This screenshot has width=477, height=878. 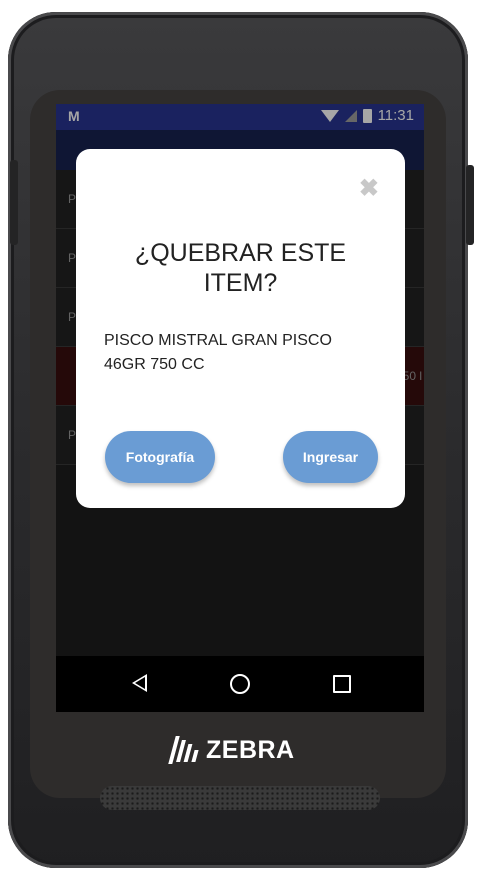 What do you see at coordinates (218, 352) in the screenshot?
I see `item-description: PISCO MISTRAL GRAN PISCO 46GR 750 CC` at bounding box center [218, 352].